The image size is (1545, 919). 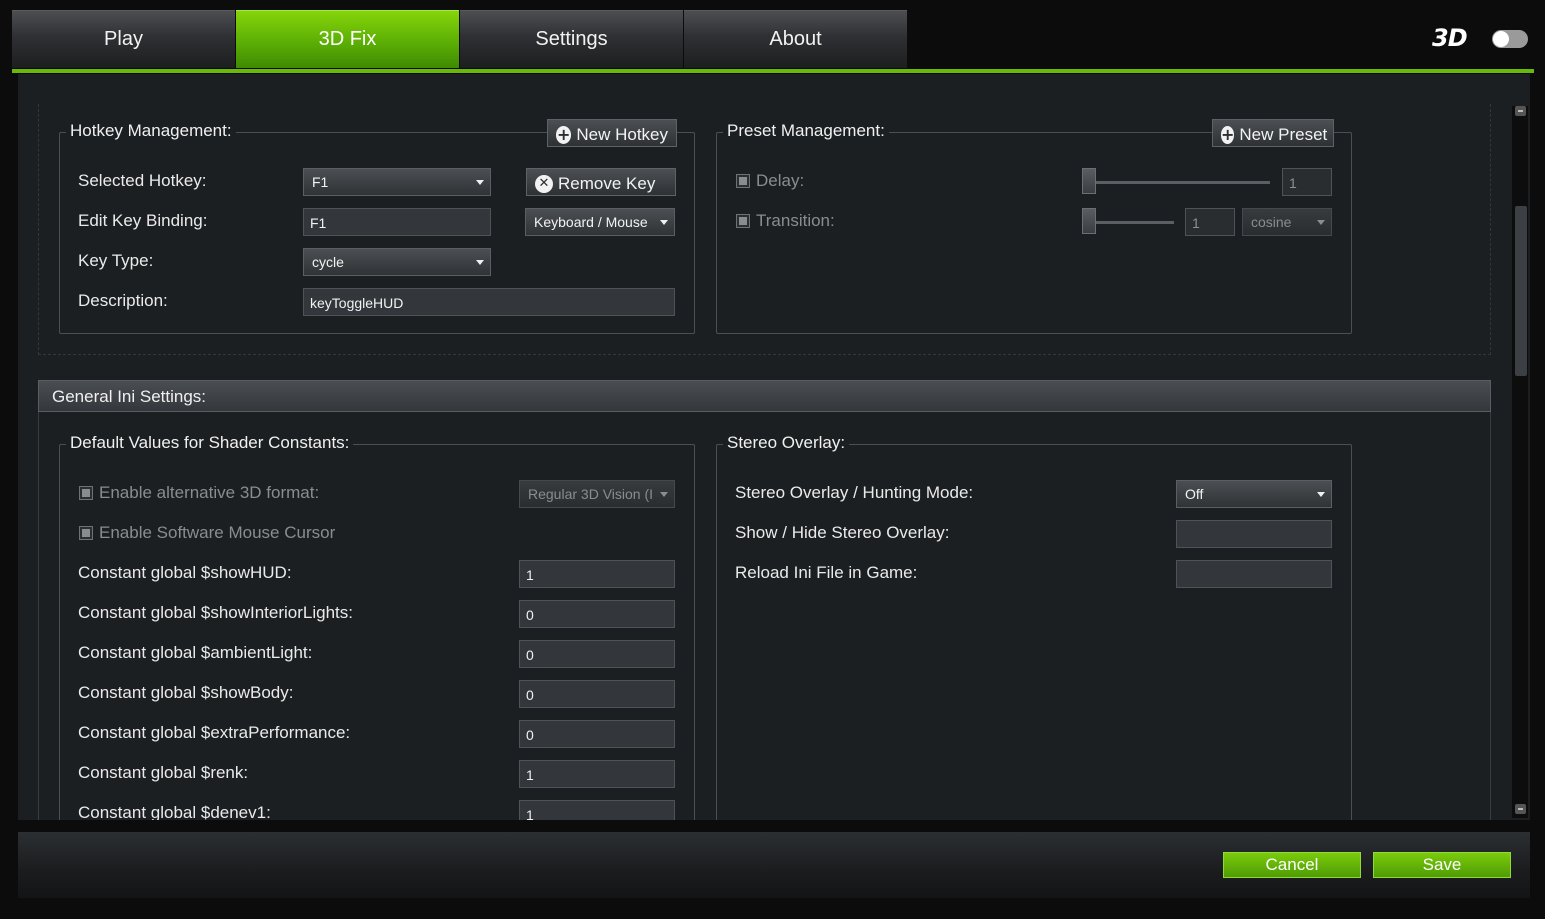 I want to click on close-icon: ✕, so click(x=544, y=183).